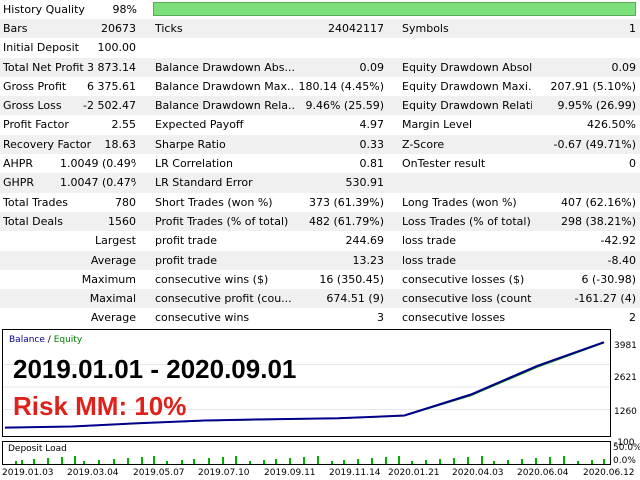 This screenshot has width=640, height=480. Describe the element at coordinates (199, 125) in the screenshot. I see `stat-label: Expected Payoff` at that location.